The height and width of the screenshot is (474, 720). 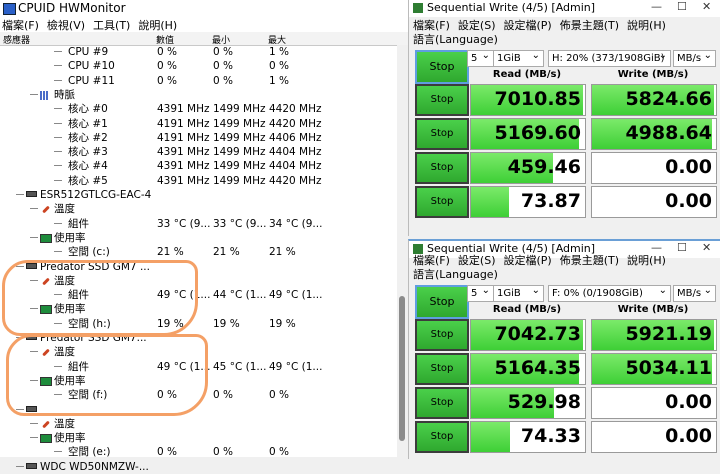 What do you see at coordinates (88, 137) in the screenshot?
I see `sensor-label: 核心 #2` at bounding box center [88, 137].